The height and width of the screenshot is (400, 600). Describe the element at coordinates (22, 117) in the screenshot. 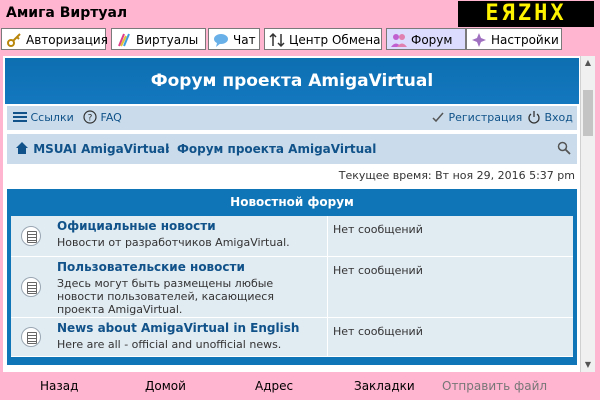

I see `menu-icon` at that location.